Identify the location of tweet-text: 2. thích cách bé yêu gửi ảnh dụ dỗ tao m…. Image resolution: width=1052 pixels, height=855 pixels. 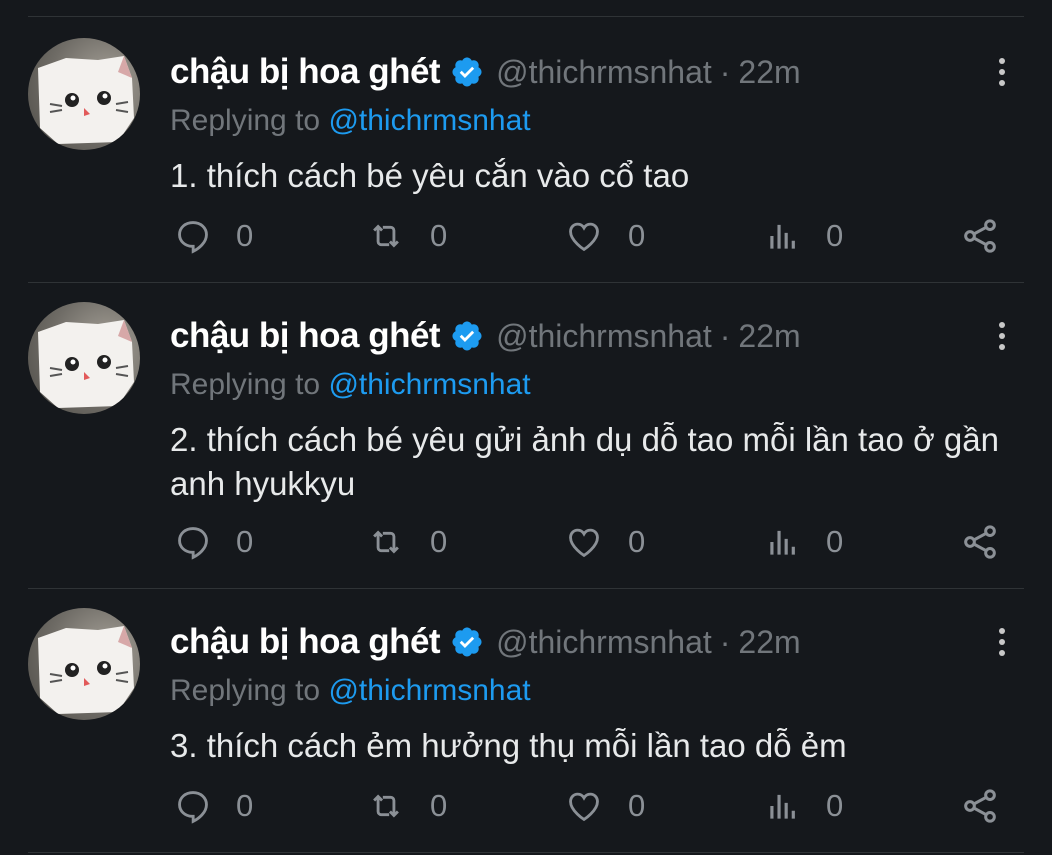
(584, 461).